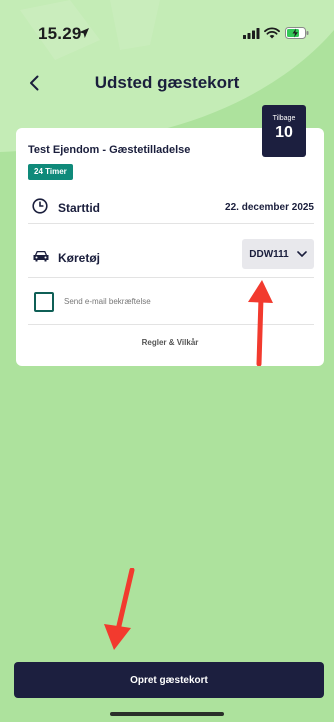 The width and height of the screenshot is (334, 722). What do you see at coordinates (272, 33) in the screenshot?
I see `wifi-icon` at bounding box center [272, 33].